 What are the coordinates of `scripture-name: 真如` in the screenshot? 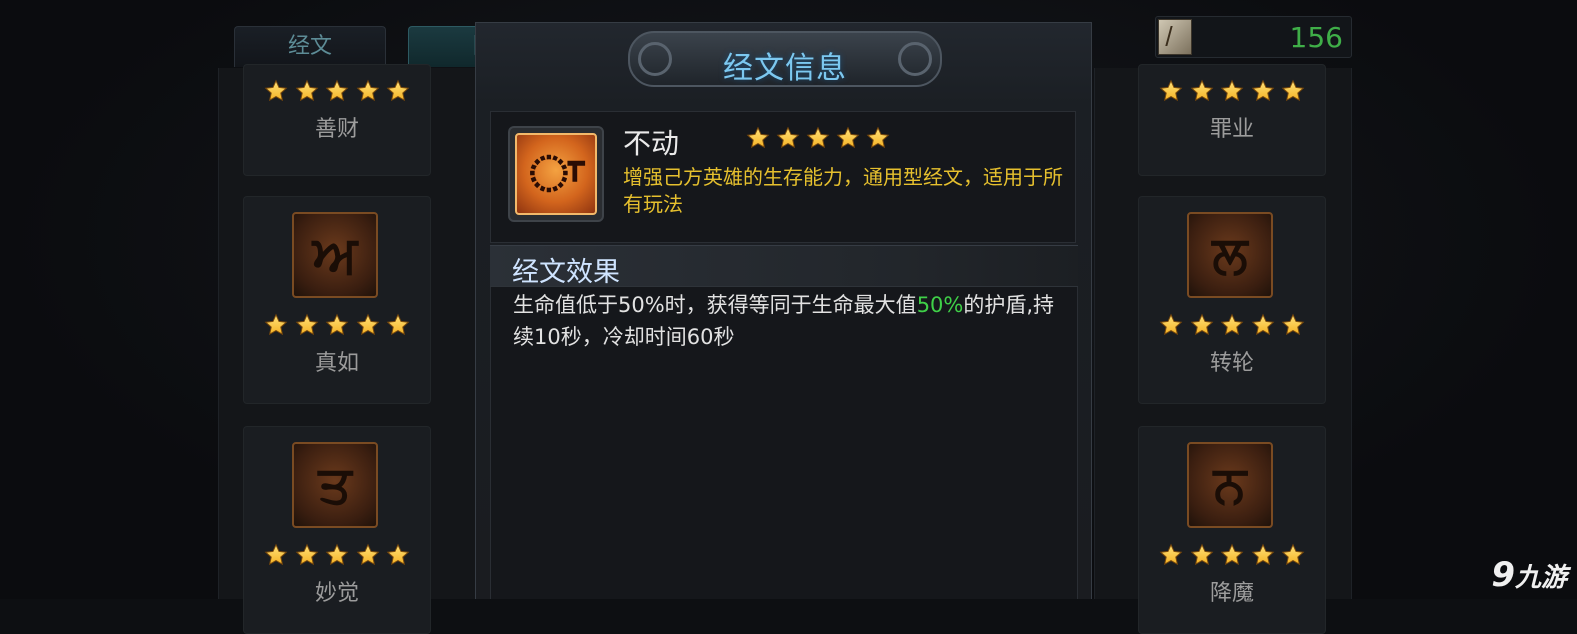 It's located at (336, 363).